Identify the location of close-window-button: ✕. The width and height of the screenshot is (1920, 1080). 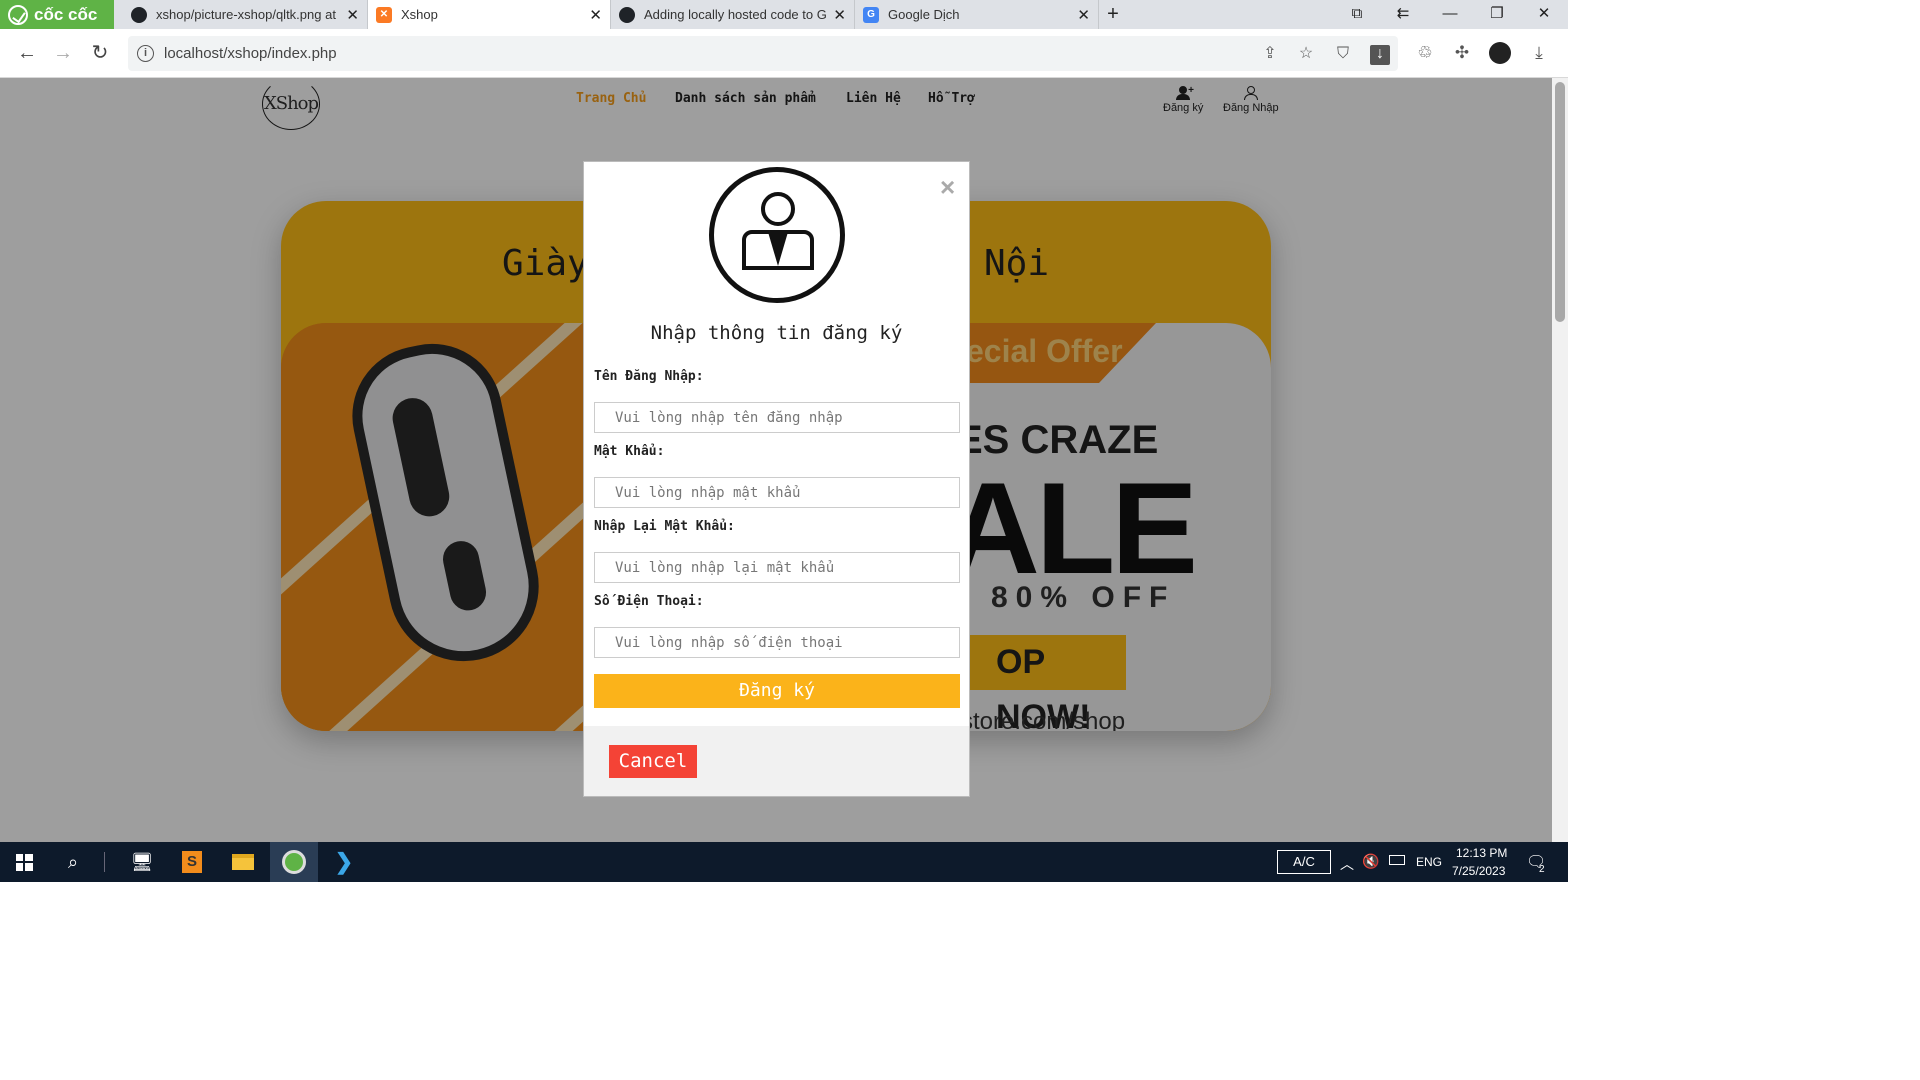
(1544, 14).